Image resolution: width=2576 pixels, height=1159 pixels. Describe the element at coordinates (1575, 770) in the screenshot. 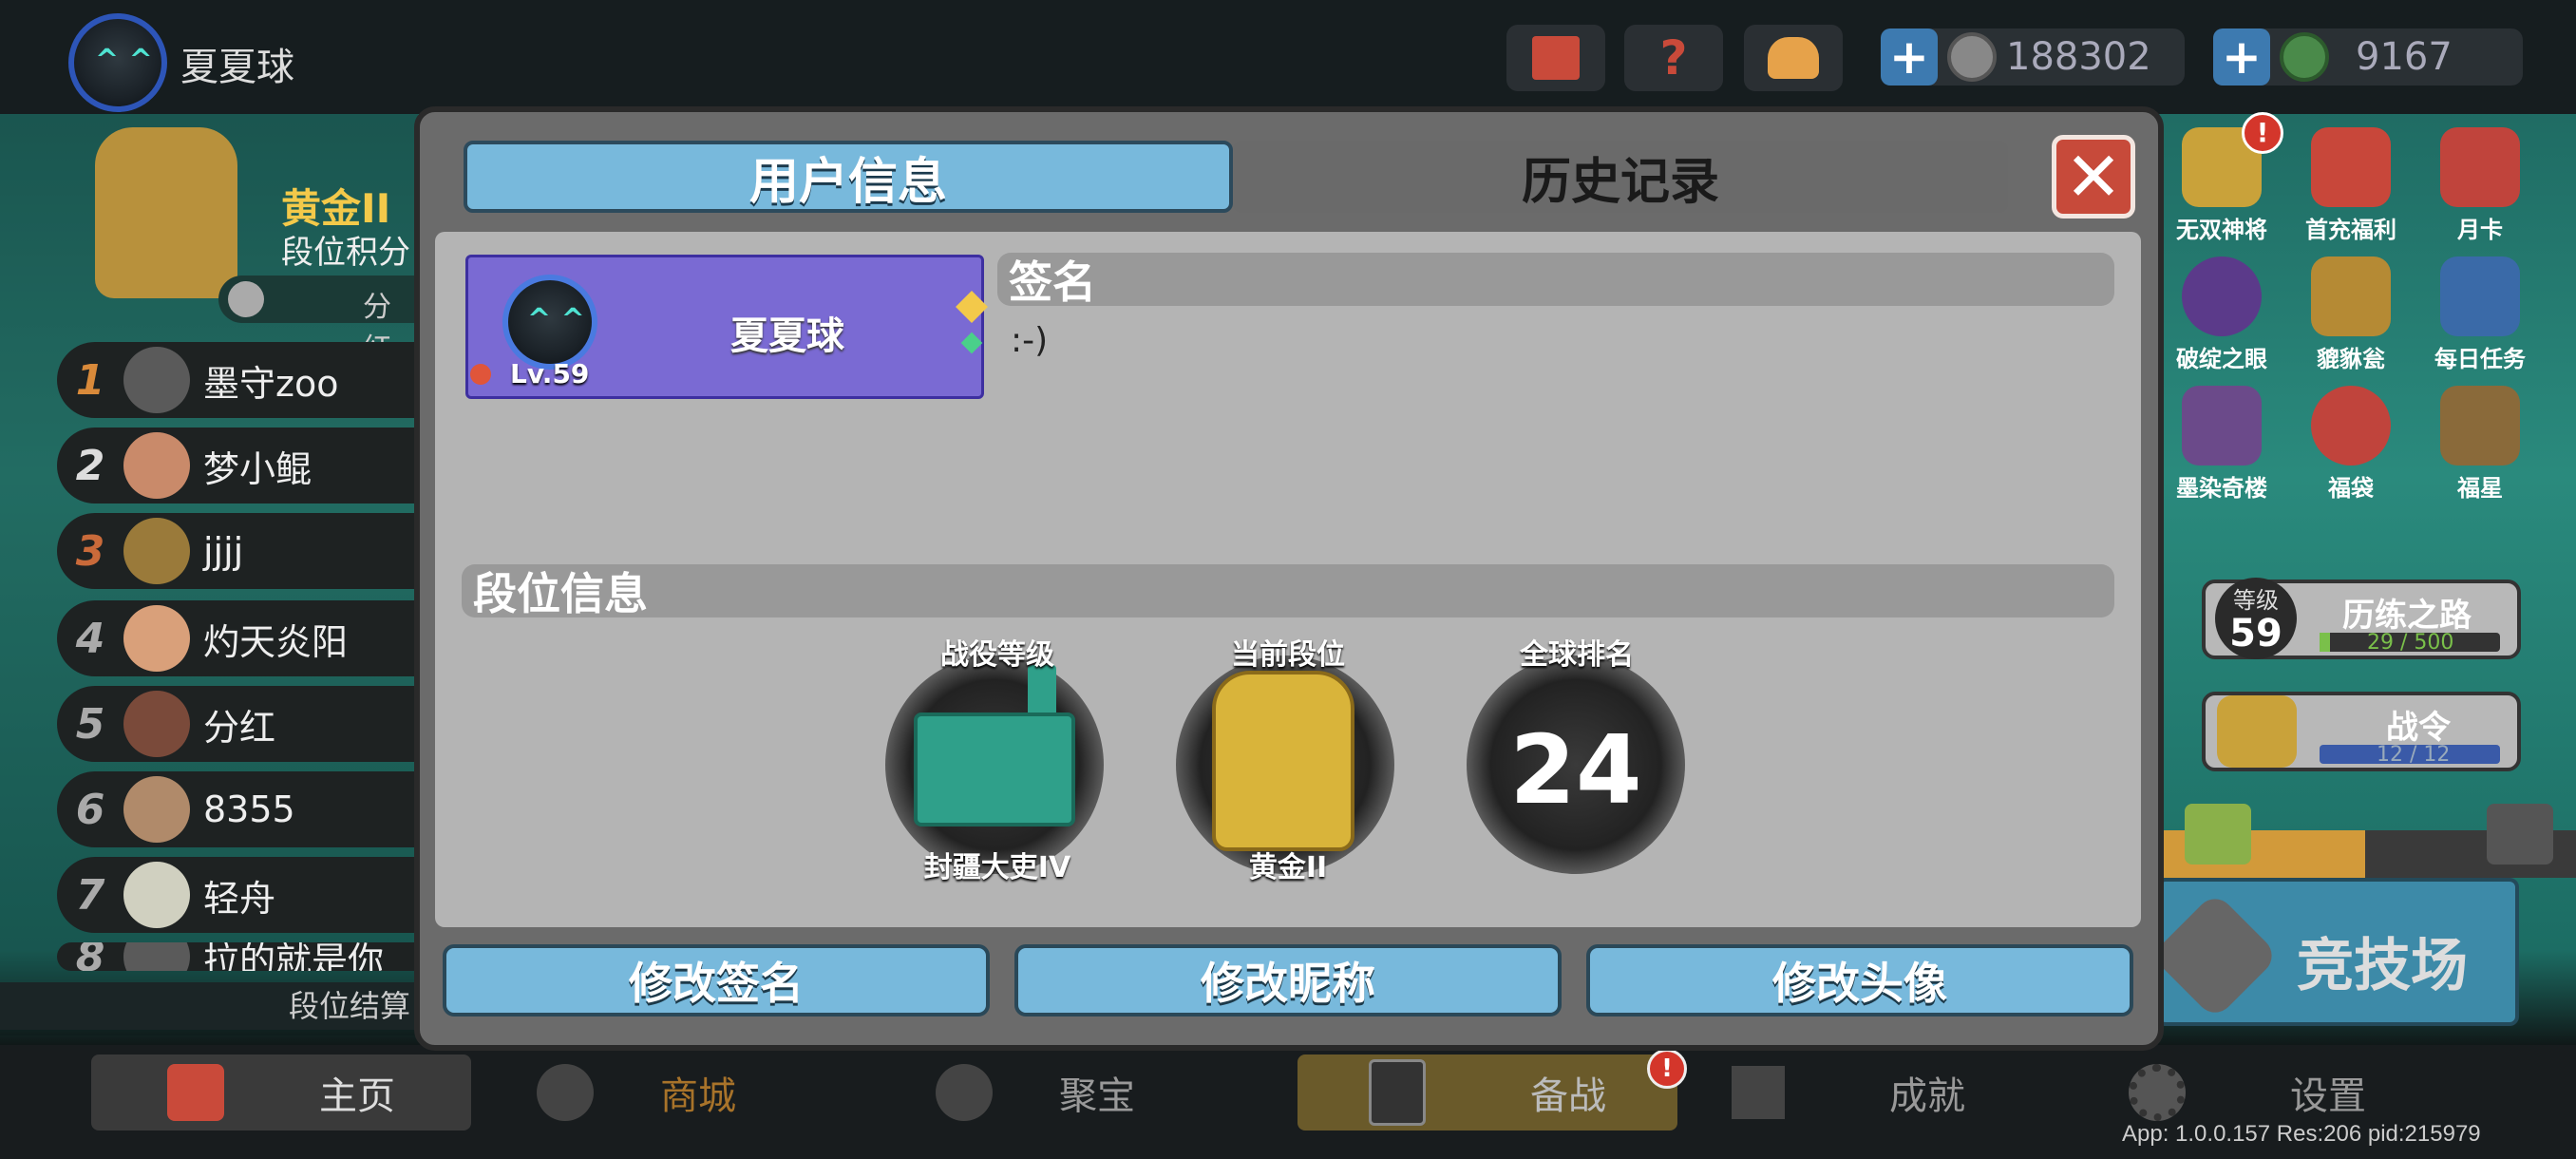

I see `global-rank-value: 24` at that location.